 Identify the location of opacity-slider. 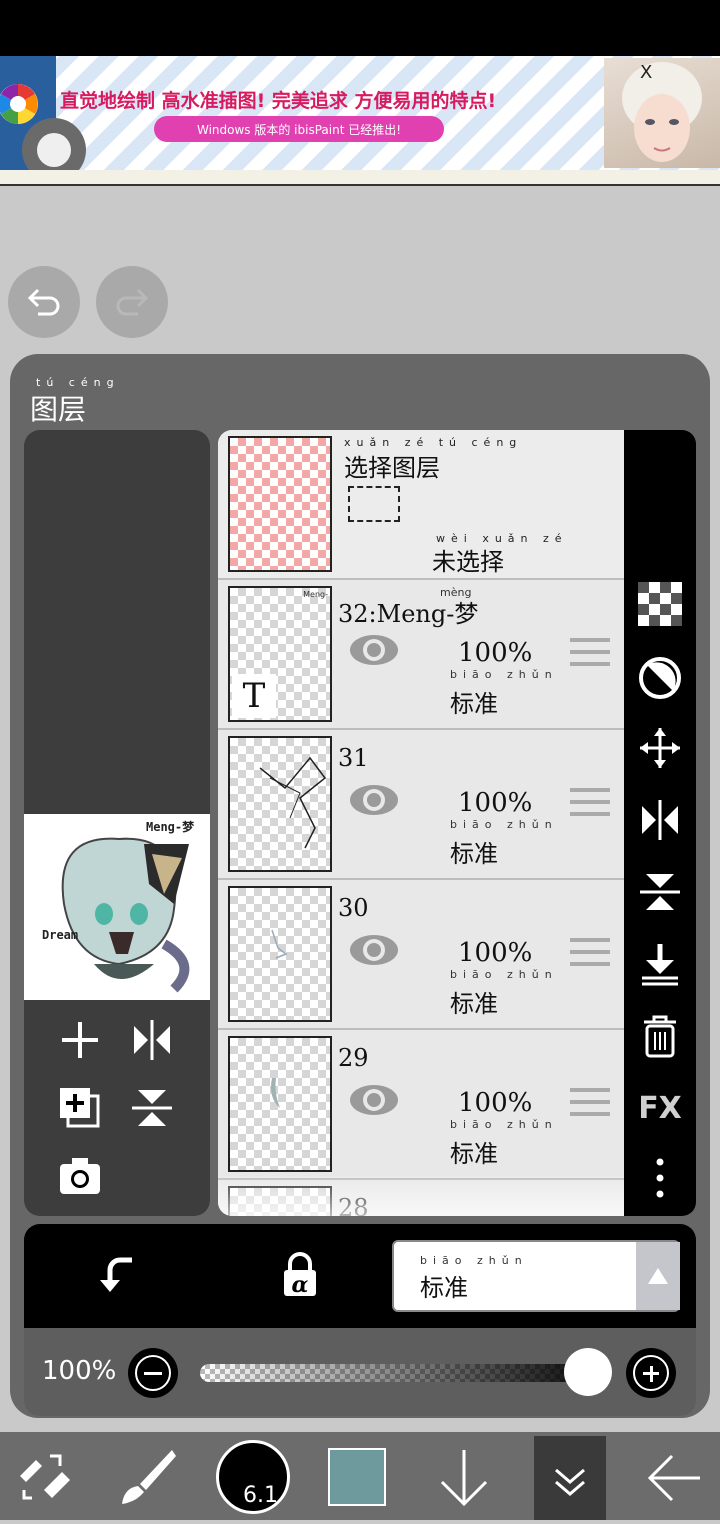
(406, 1373).